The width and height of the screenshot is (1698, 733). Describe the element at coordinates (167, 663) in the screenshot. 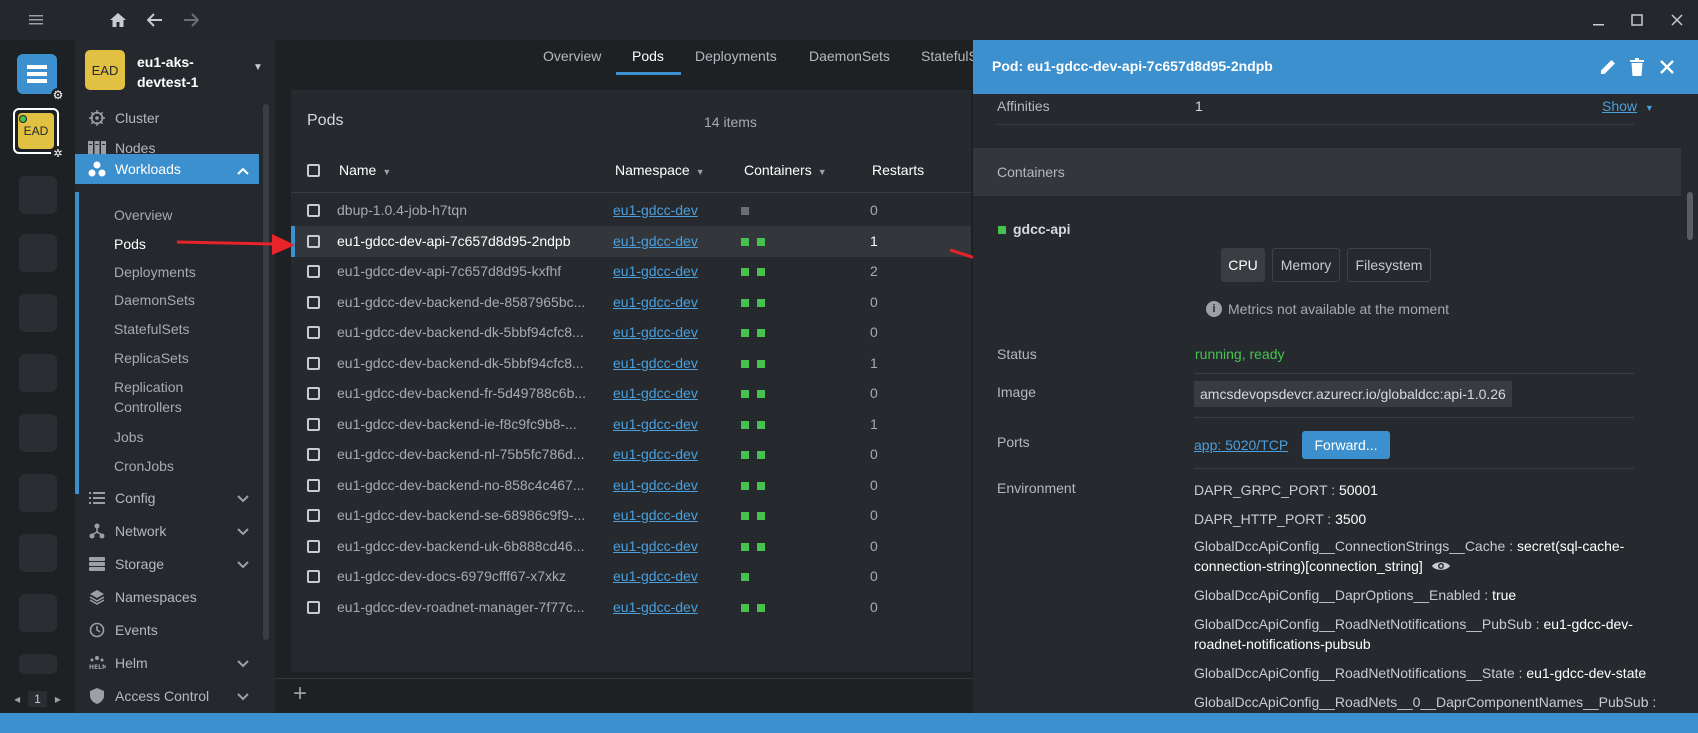

I see `sidebar-item-helm: HELM Helm` at that location.